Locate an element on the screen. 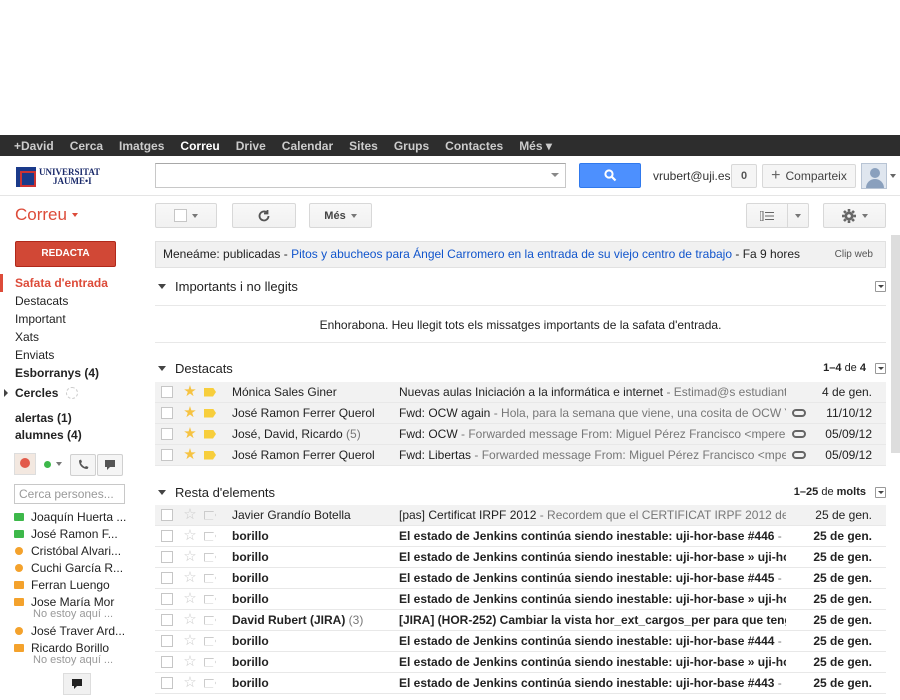 The width and height of the screenshot is (900, 700). notifications-count: 0 is located at coordinates (744, 176).